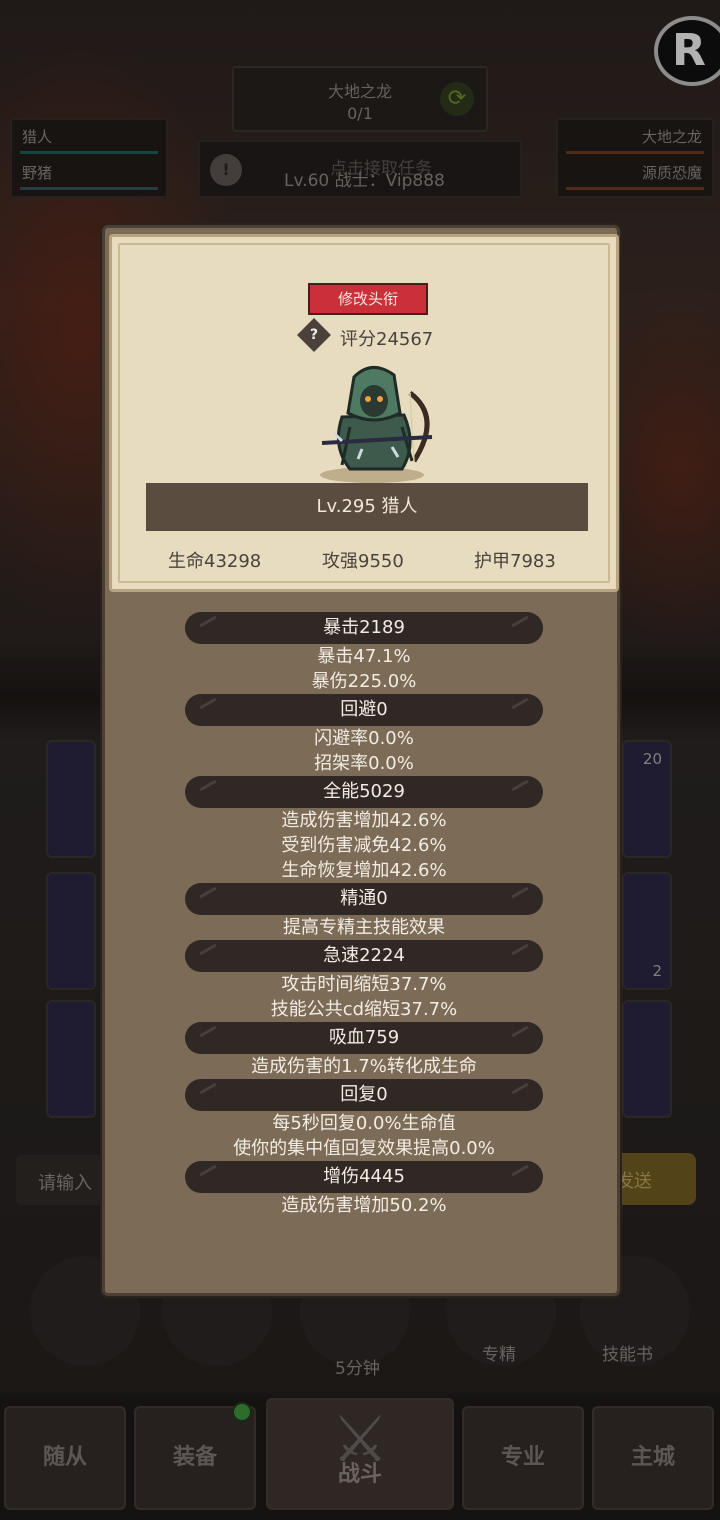  I want to click on stat-detail-line: 使你的集中值回复效果提高0.0%, so click(364, 1148).